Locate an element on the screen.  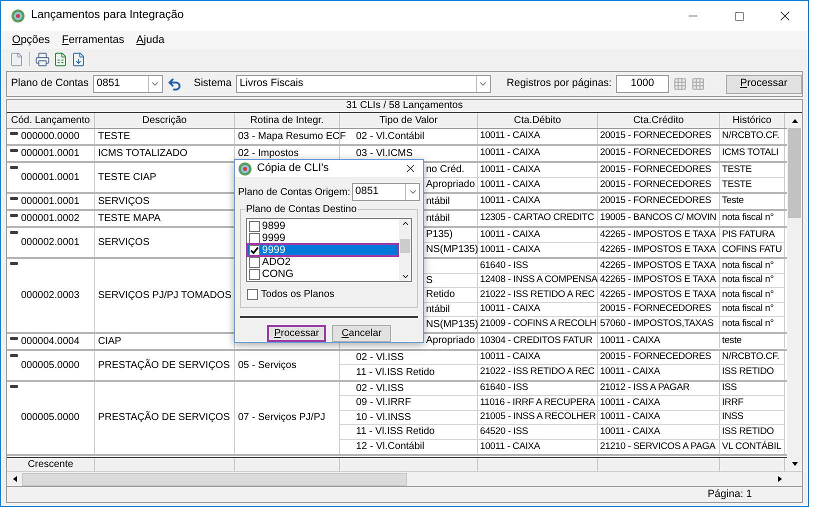
table-cell: teste is located at coordinates (732, 341).